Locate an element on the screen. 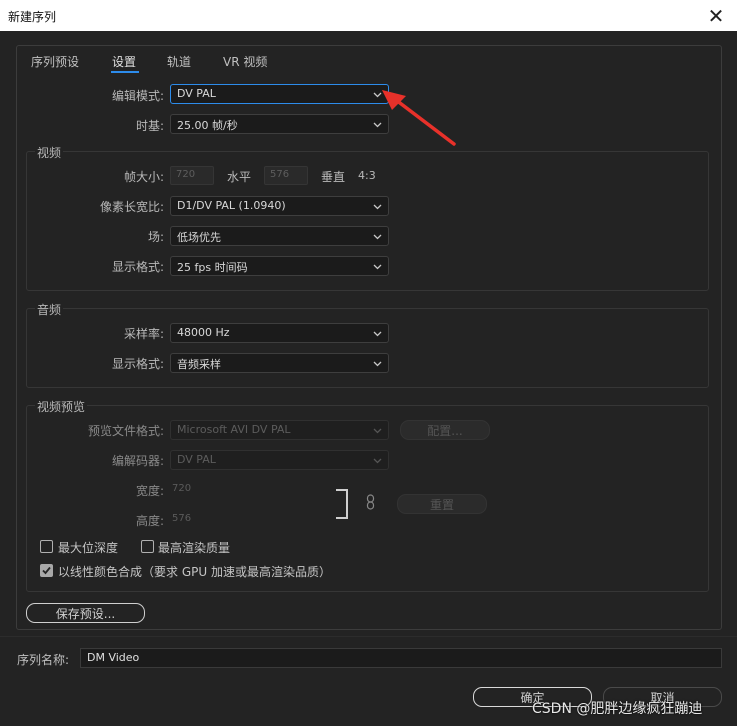 The image size is (737, 726). preview-file-format-value: Microsoft AVI DV PAL is located at coordinates (234, 429).